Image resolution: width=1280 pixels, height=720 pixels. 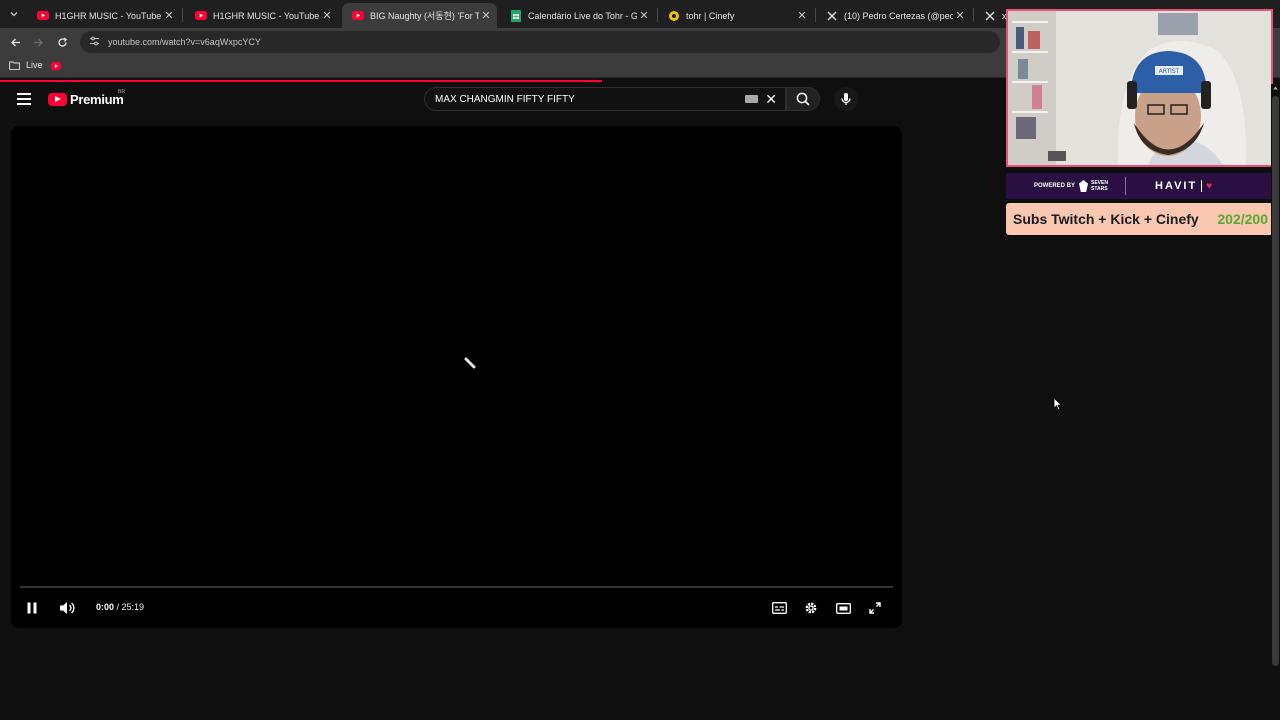 What do you see at coordinates (540, 42) in the screenshot?
I see `address-bar: youtube.com/watch?v=v6aqWxpcYCY` at bounding box center [540, 42].